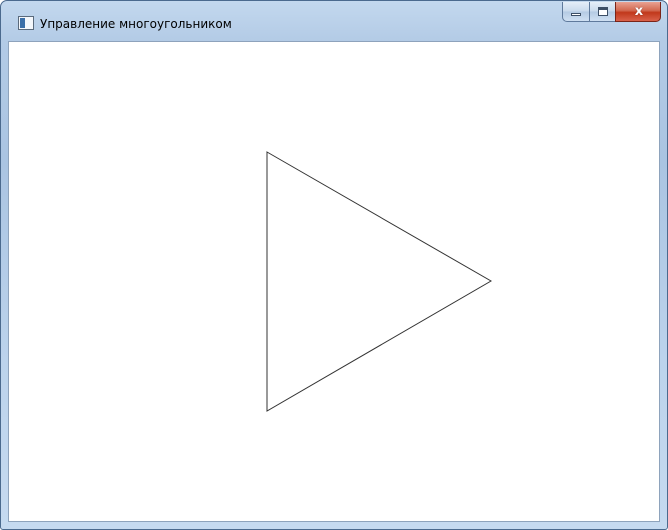  What do you see at coordinates (136, 24) in the screenshot?
I see `window-title: Управление многоугольником` at bounding box center [136, 24].